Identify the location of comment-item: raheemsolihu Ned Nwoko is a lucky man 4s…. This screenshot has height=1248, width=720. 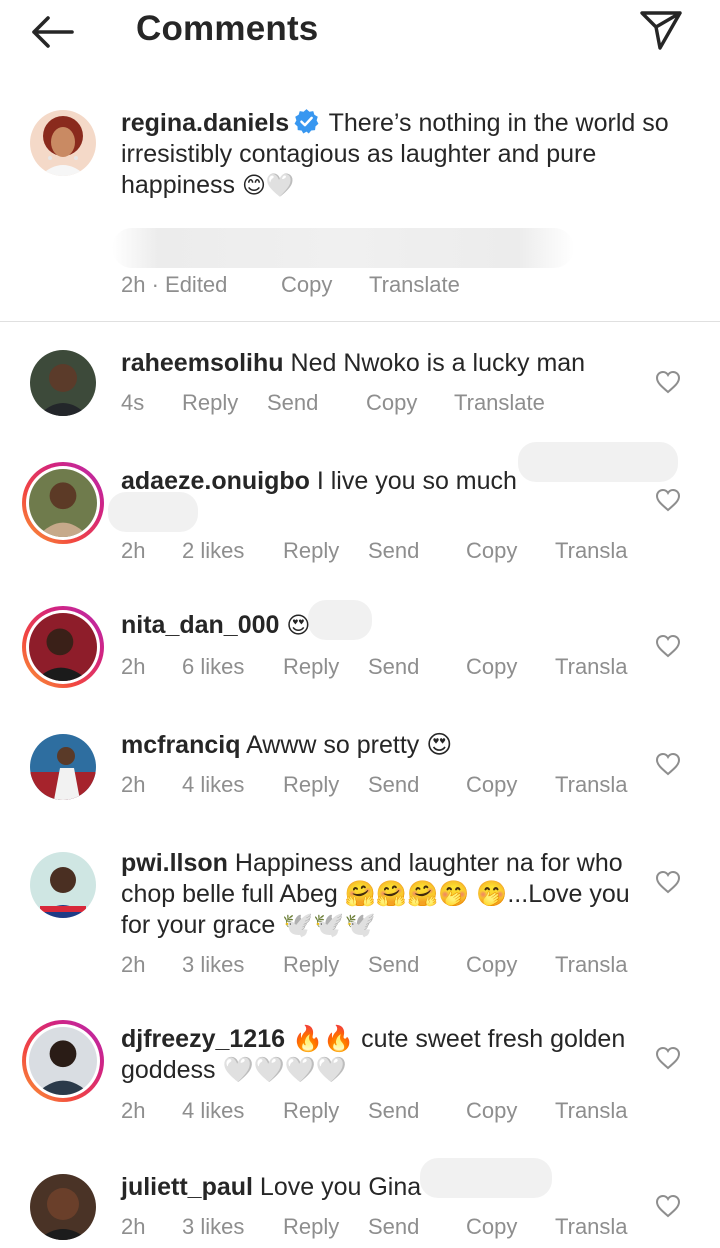
(360, 388).